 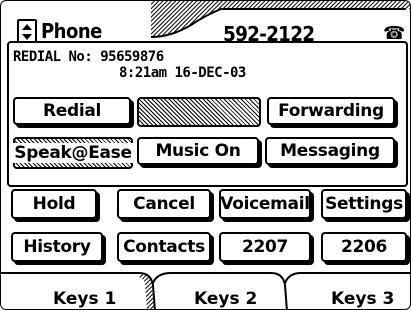 I want to click on contacts-button: Contacts, so click(x=164, y=247).